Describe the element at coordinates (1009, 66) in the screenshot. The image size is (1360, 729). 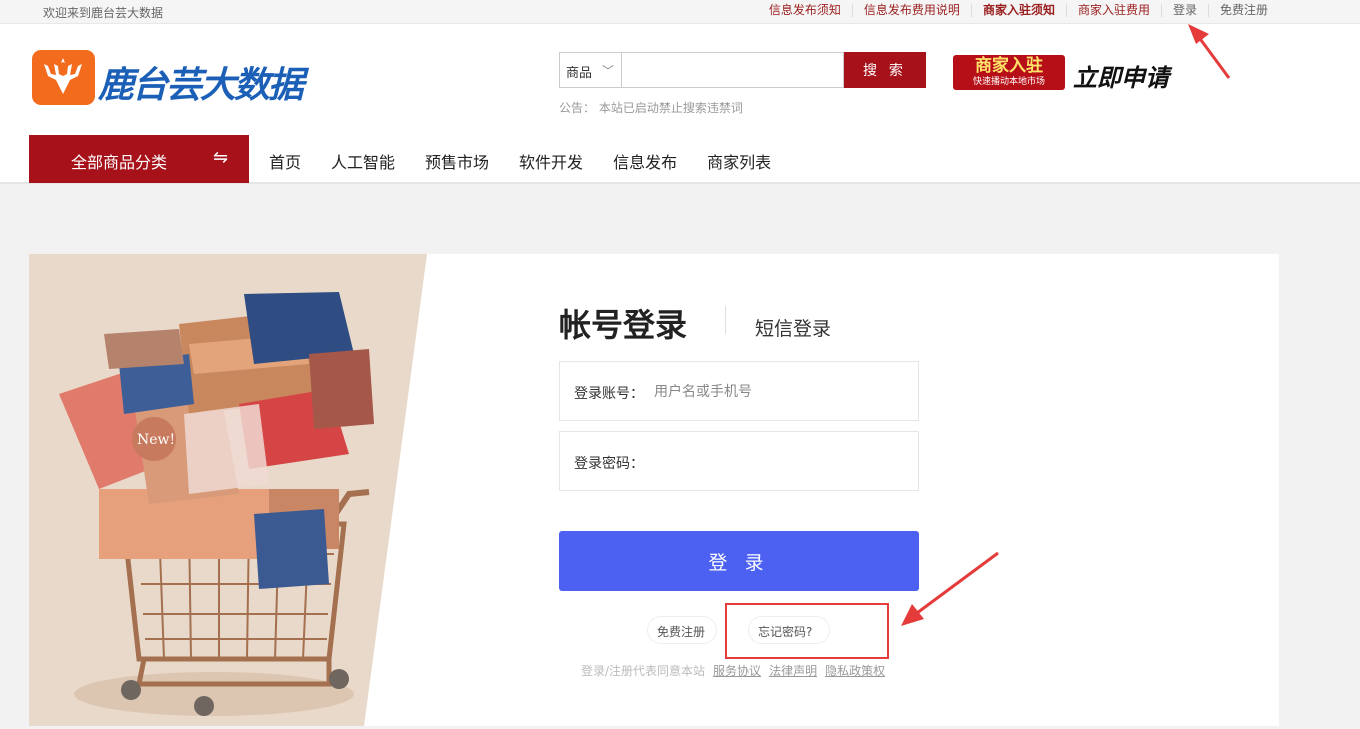
I see `merchant-banner-title: 商家入驻` at that location.